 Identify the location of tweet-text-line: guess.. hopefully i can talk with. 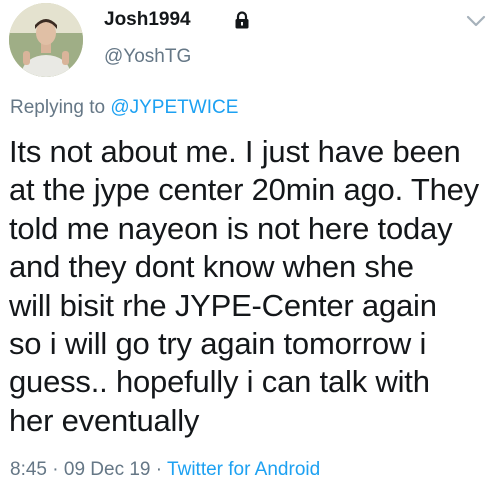
(219, 382).